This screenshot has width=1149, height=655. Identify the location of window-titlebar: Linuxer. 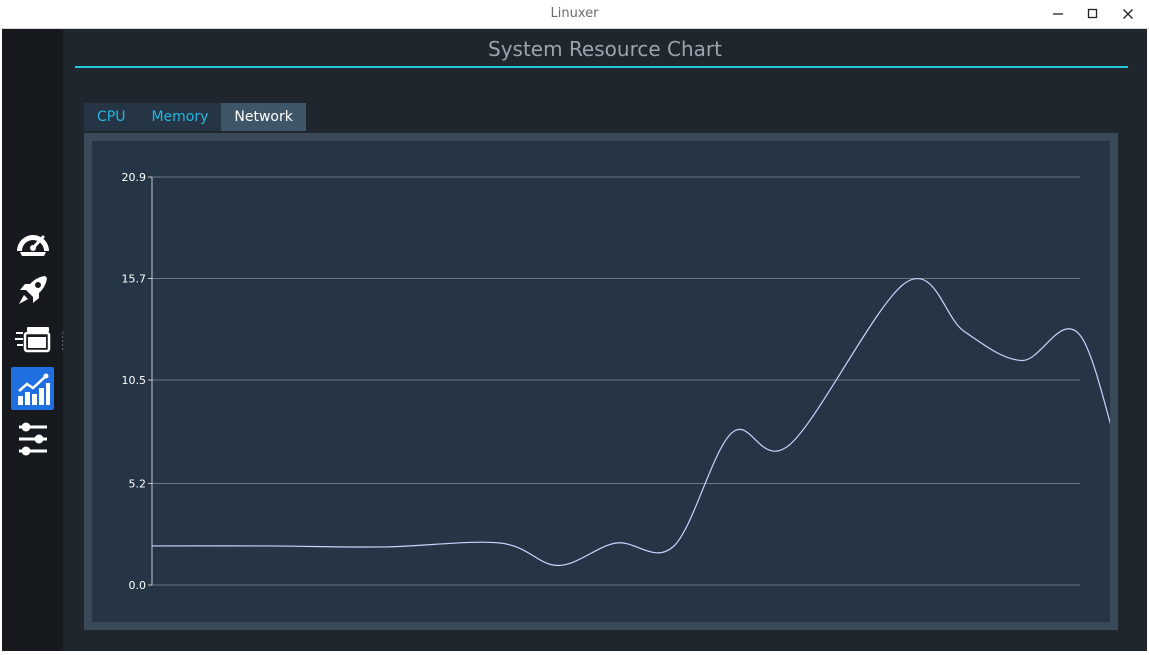
(574, 14).